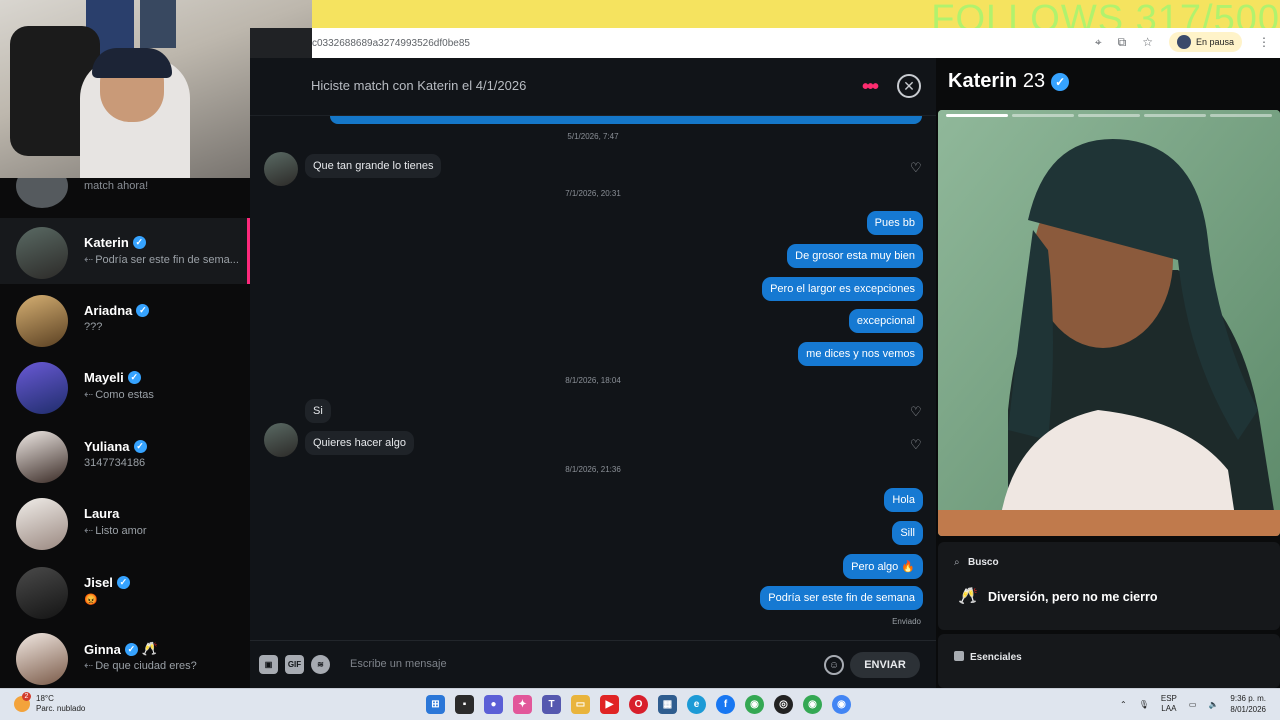 Image resolution: width=1280 pixels, height=720 pixels. Describe the element at coordinates (667, 704) in the screenshot. I see `store-icon: ▦` at that location.